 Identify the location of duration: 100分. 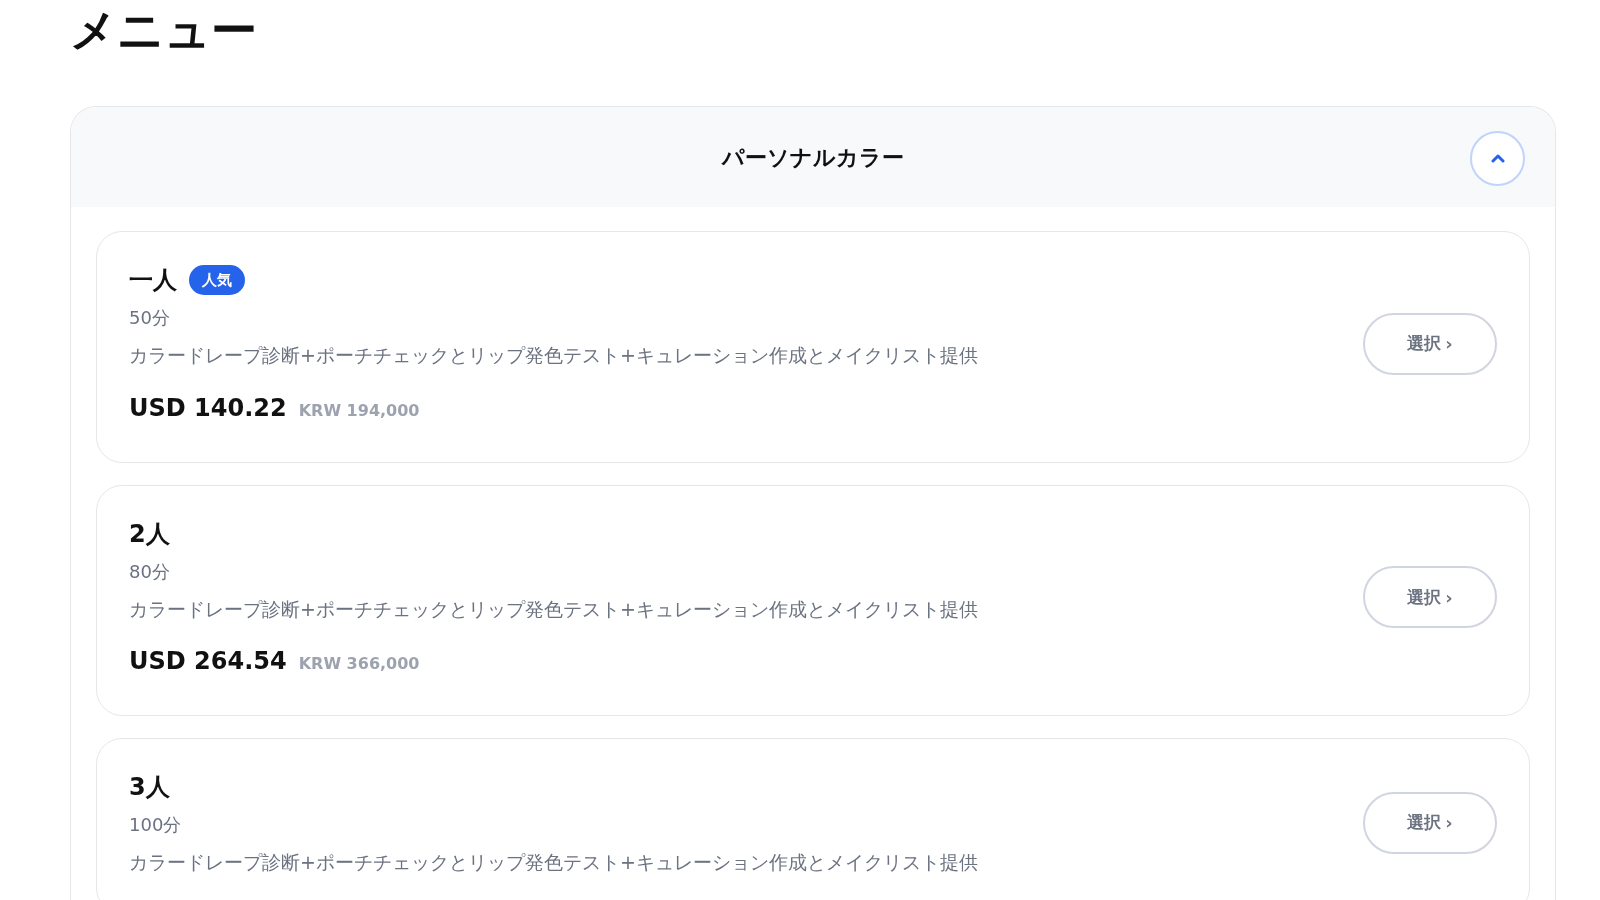
(156, 825).